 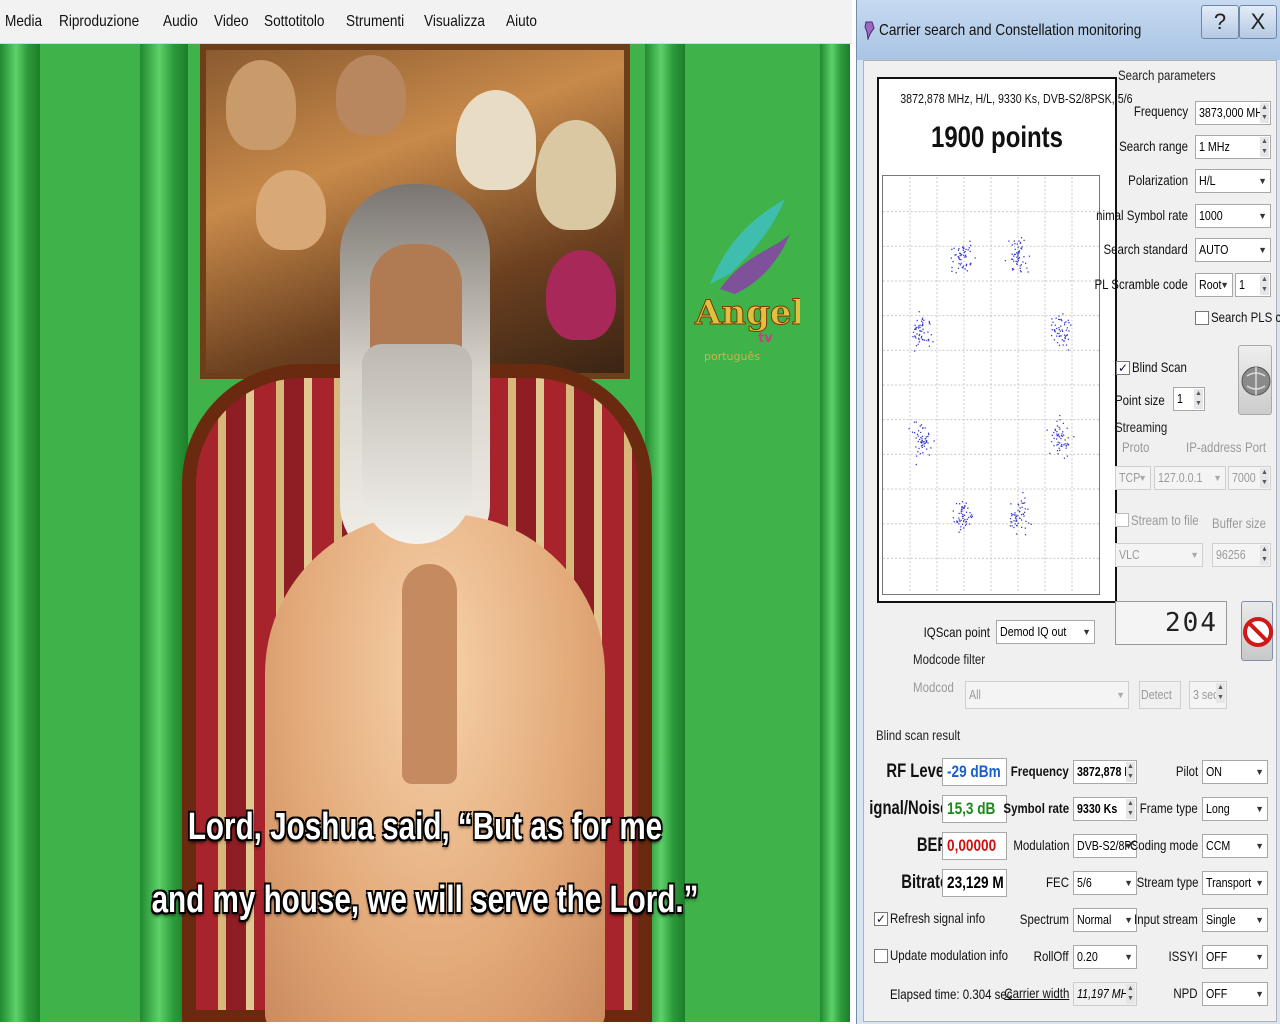 I want to click on elapsed-time: Elapsed time: 0.304 sec, so click(x=951, y=994).